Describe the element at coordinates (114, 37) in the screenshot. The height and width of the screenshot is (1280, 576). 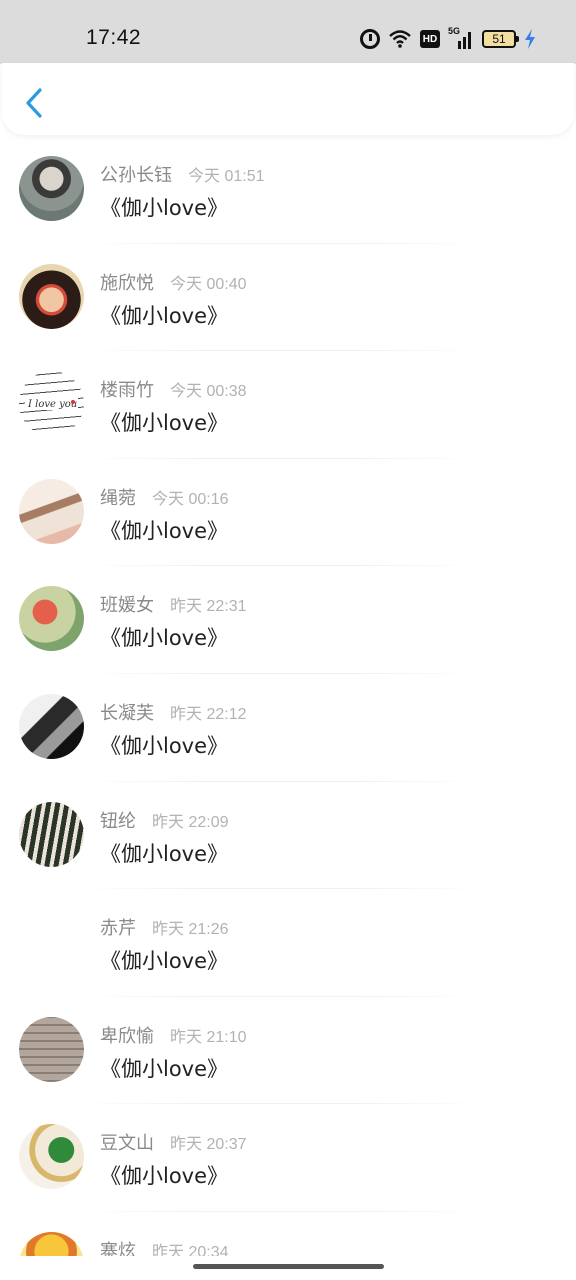
I see `status-time: 17:42` at that location.